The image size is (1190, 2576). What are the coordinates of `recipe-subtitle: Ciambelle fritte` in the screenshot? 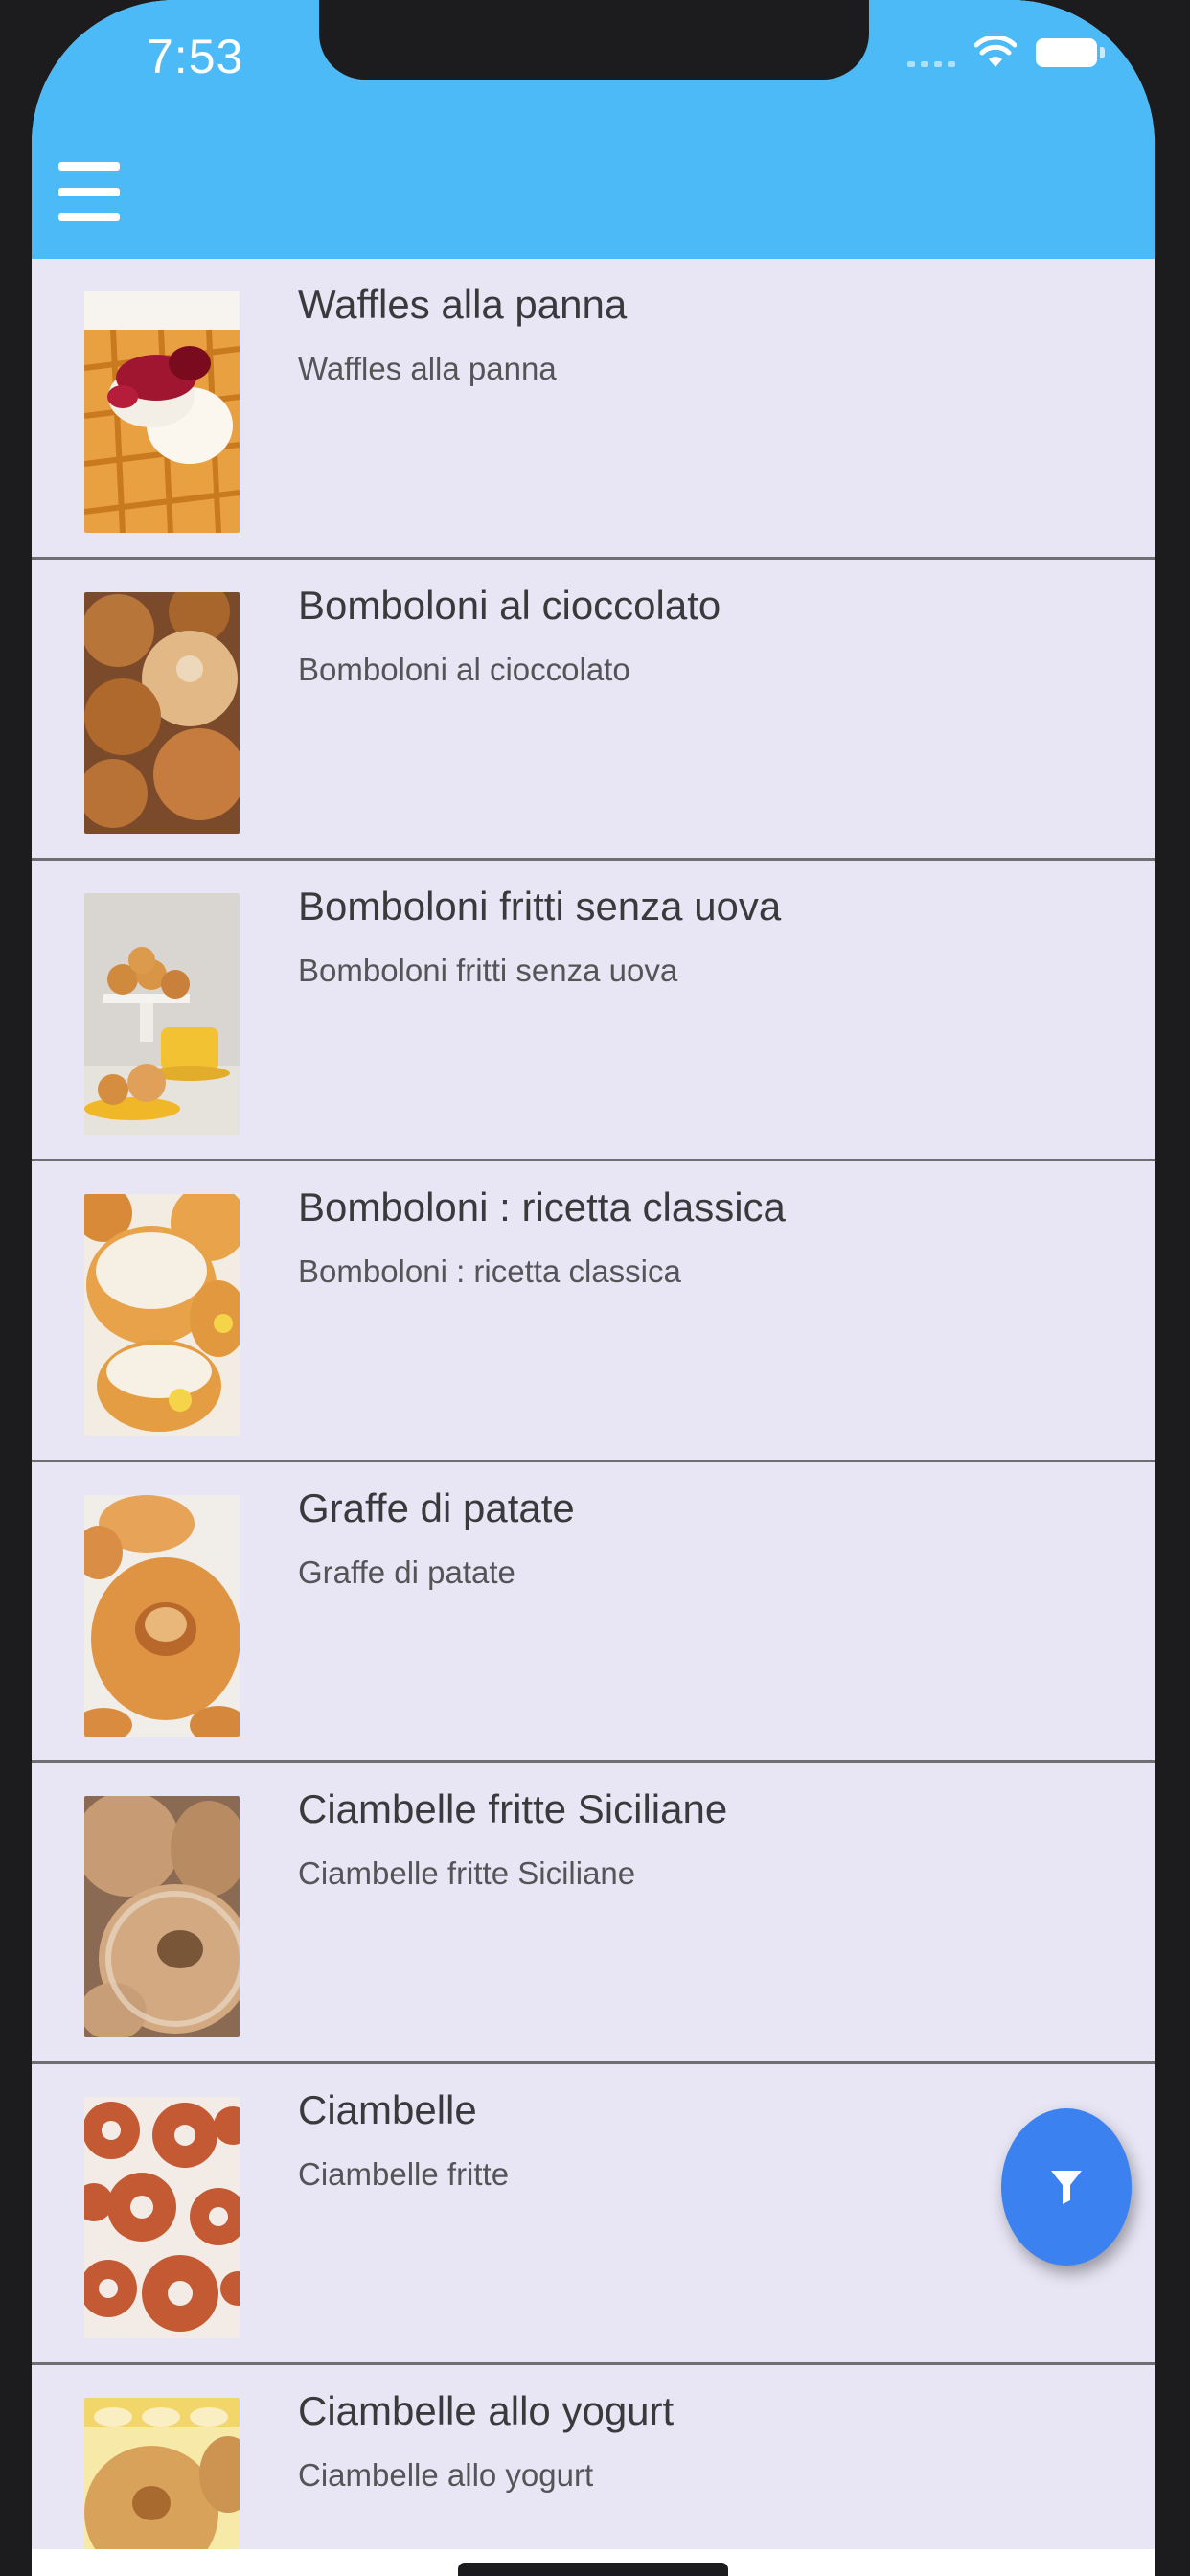 It's located at (404, 2174).